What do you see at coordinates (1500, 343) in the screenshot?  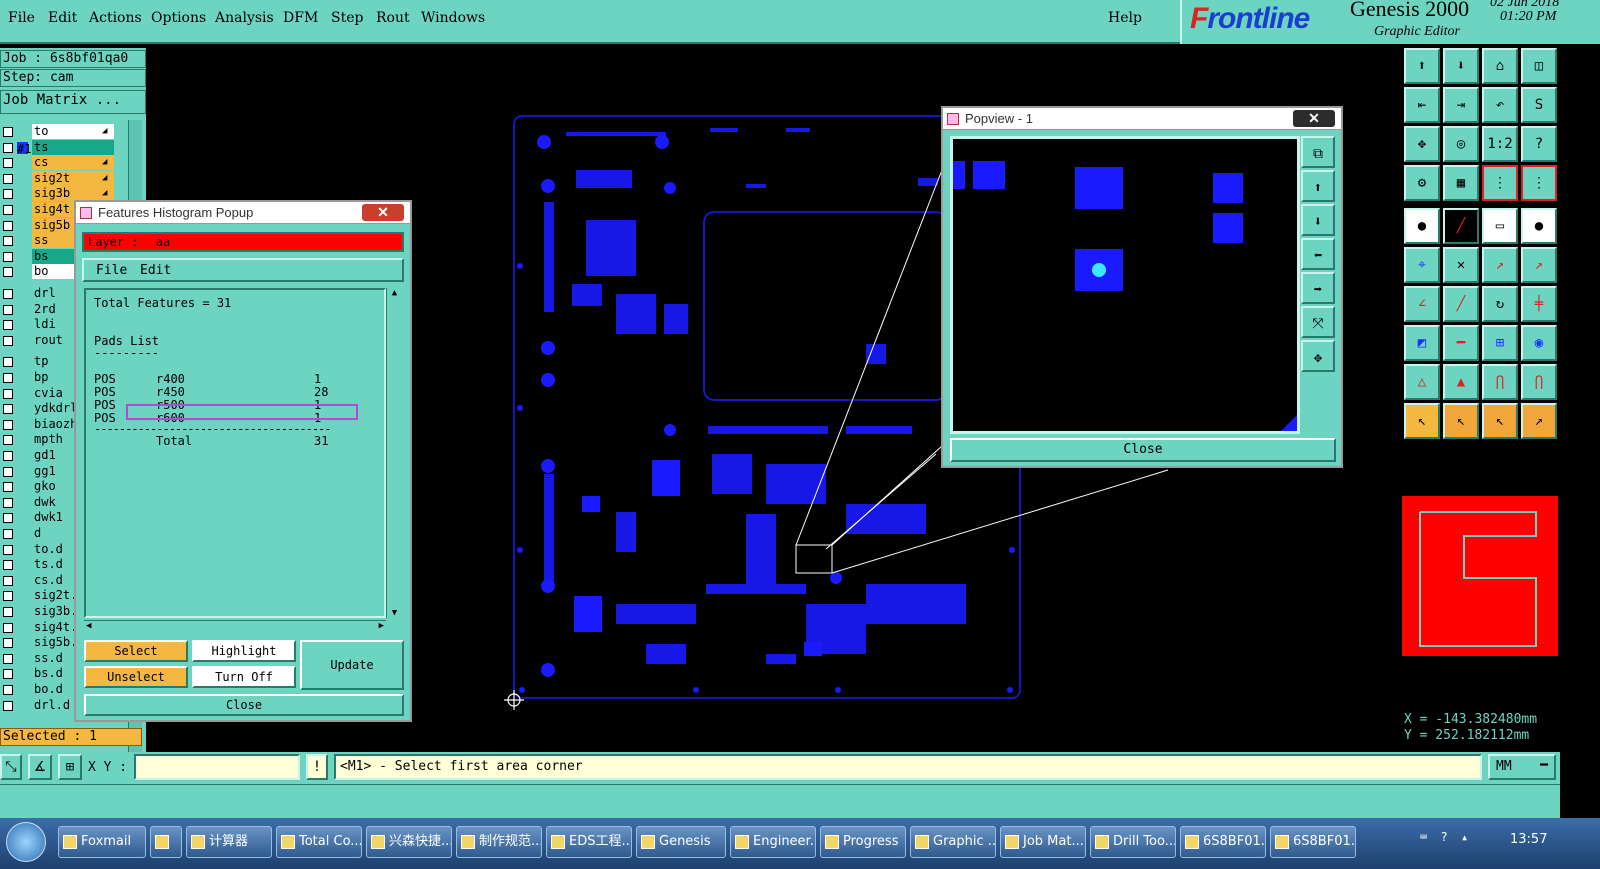 I see `measure-icon: ⊞` at bounding box center [1500, 343].